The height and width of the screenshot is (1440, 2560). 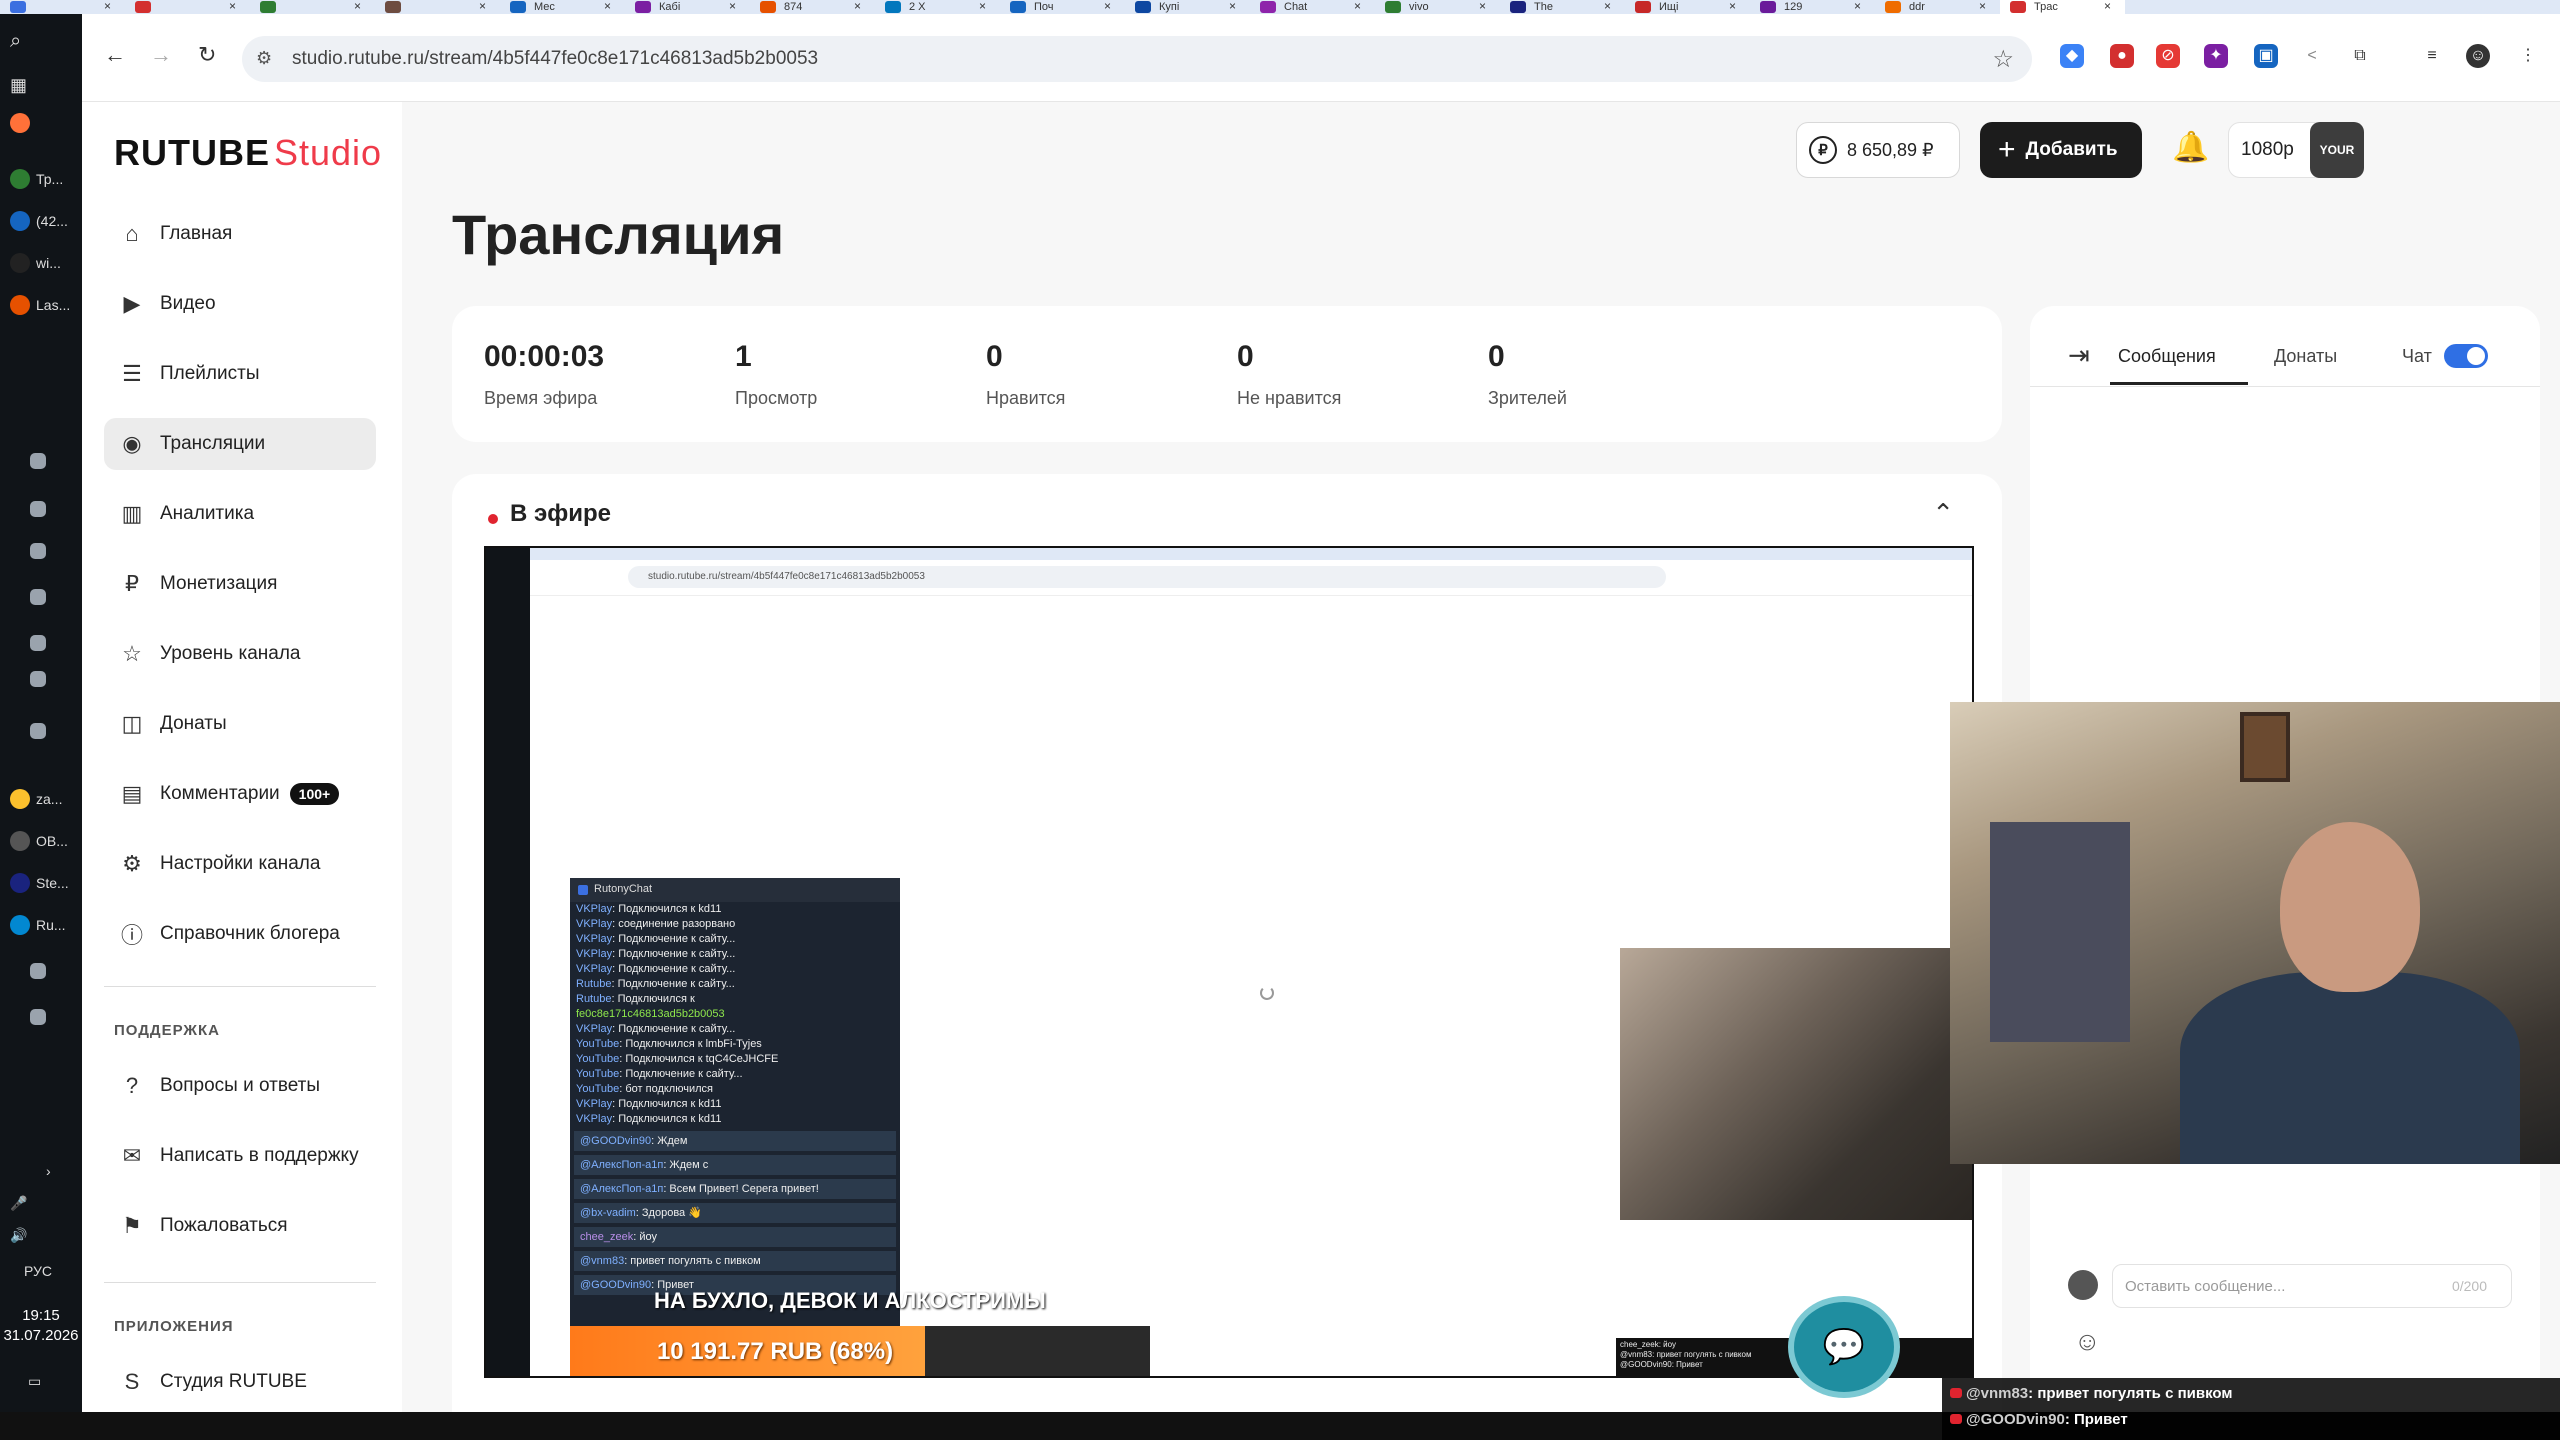 I want to click on browser-tab: ddr ×, so click(x=1937, y=7).